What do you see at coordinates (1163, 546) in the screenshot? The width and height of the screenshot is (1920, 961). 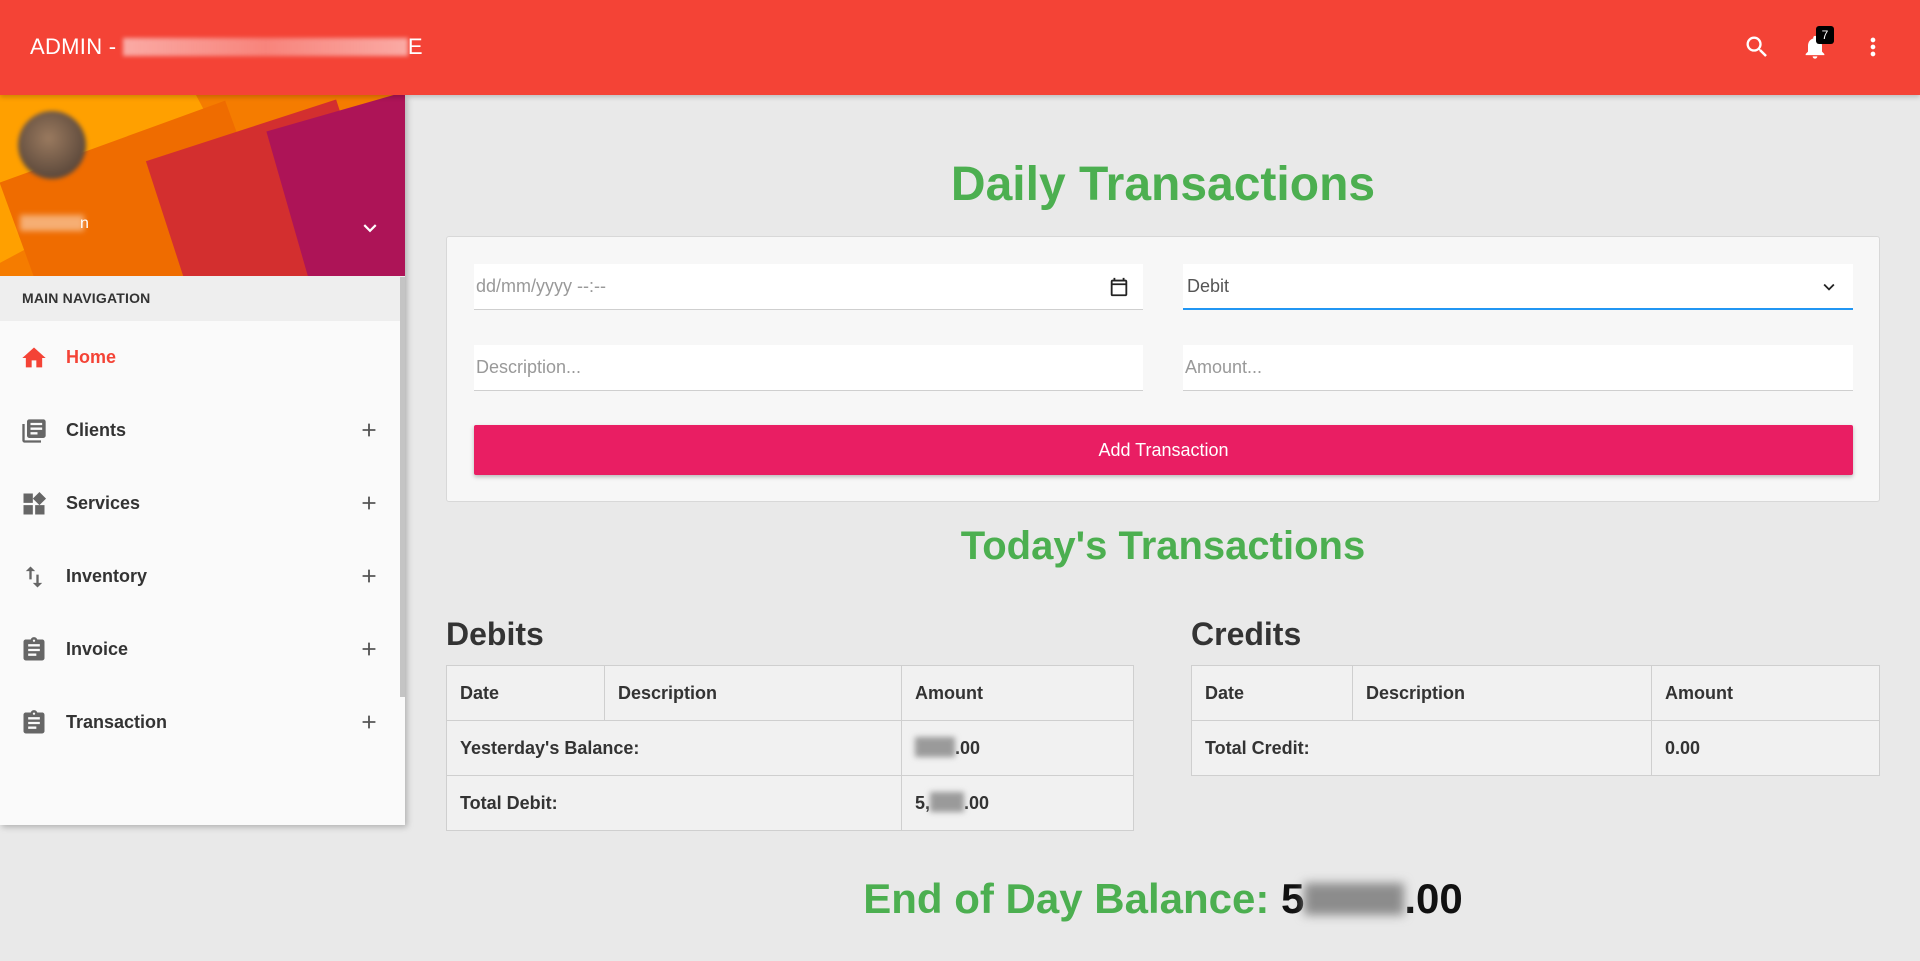 I see `section-title: Today's Transactions` at bounding box center [1163, 546].